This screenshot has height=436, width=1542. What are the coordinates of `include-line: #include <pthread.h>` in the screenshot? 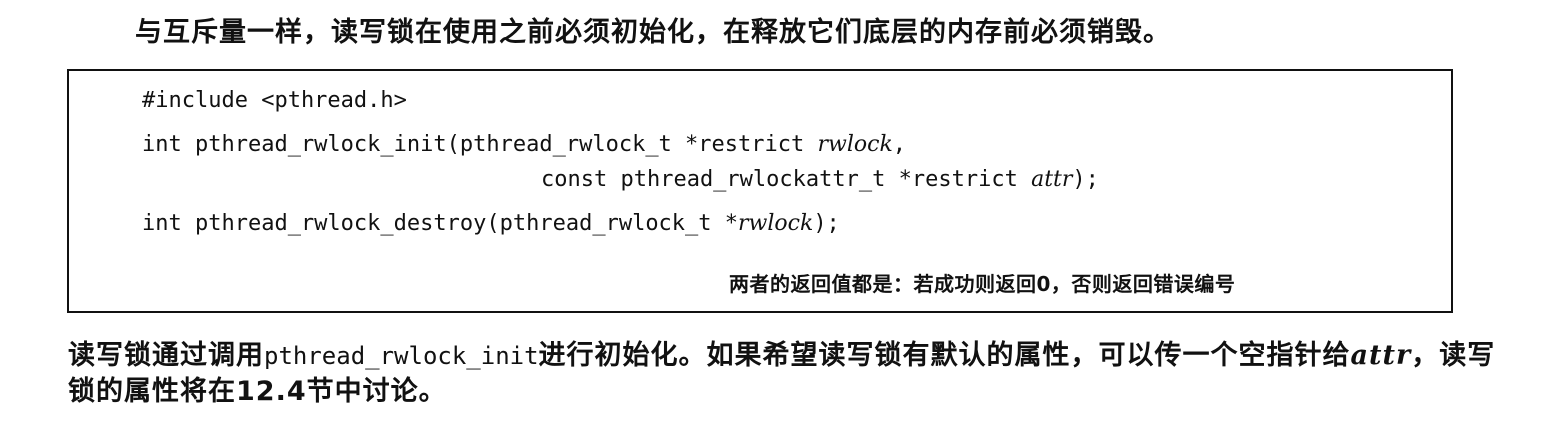 It's located at (274, 100).